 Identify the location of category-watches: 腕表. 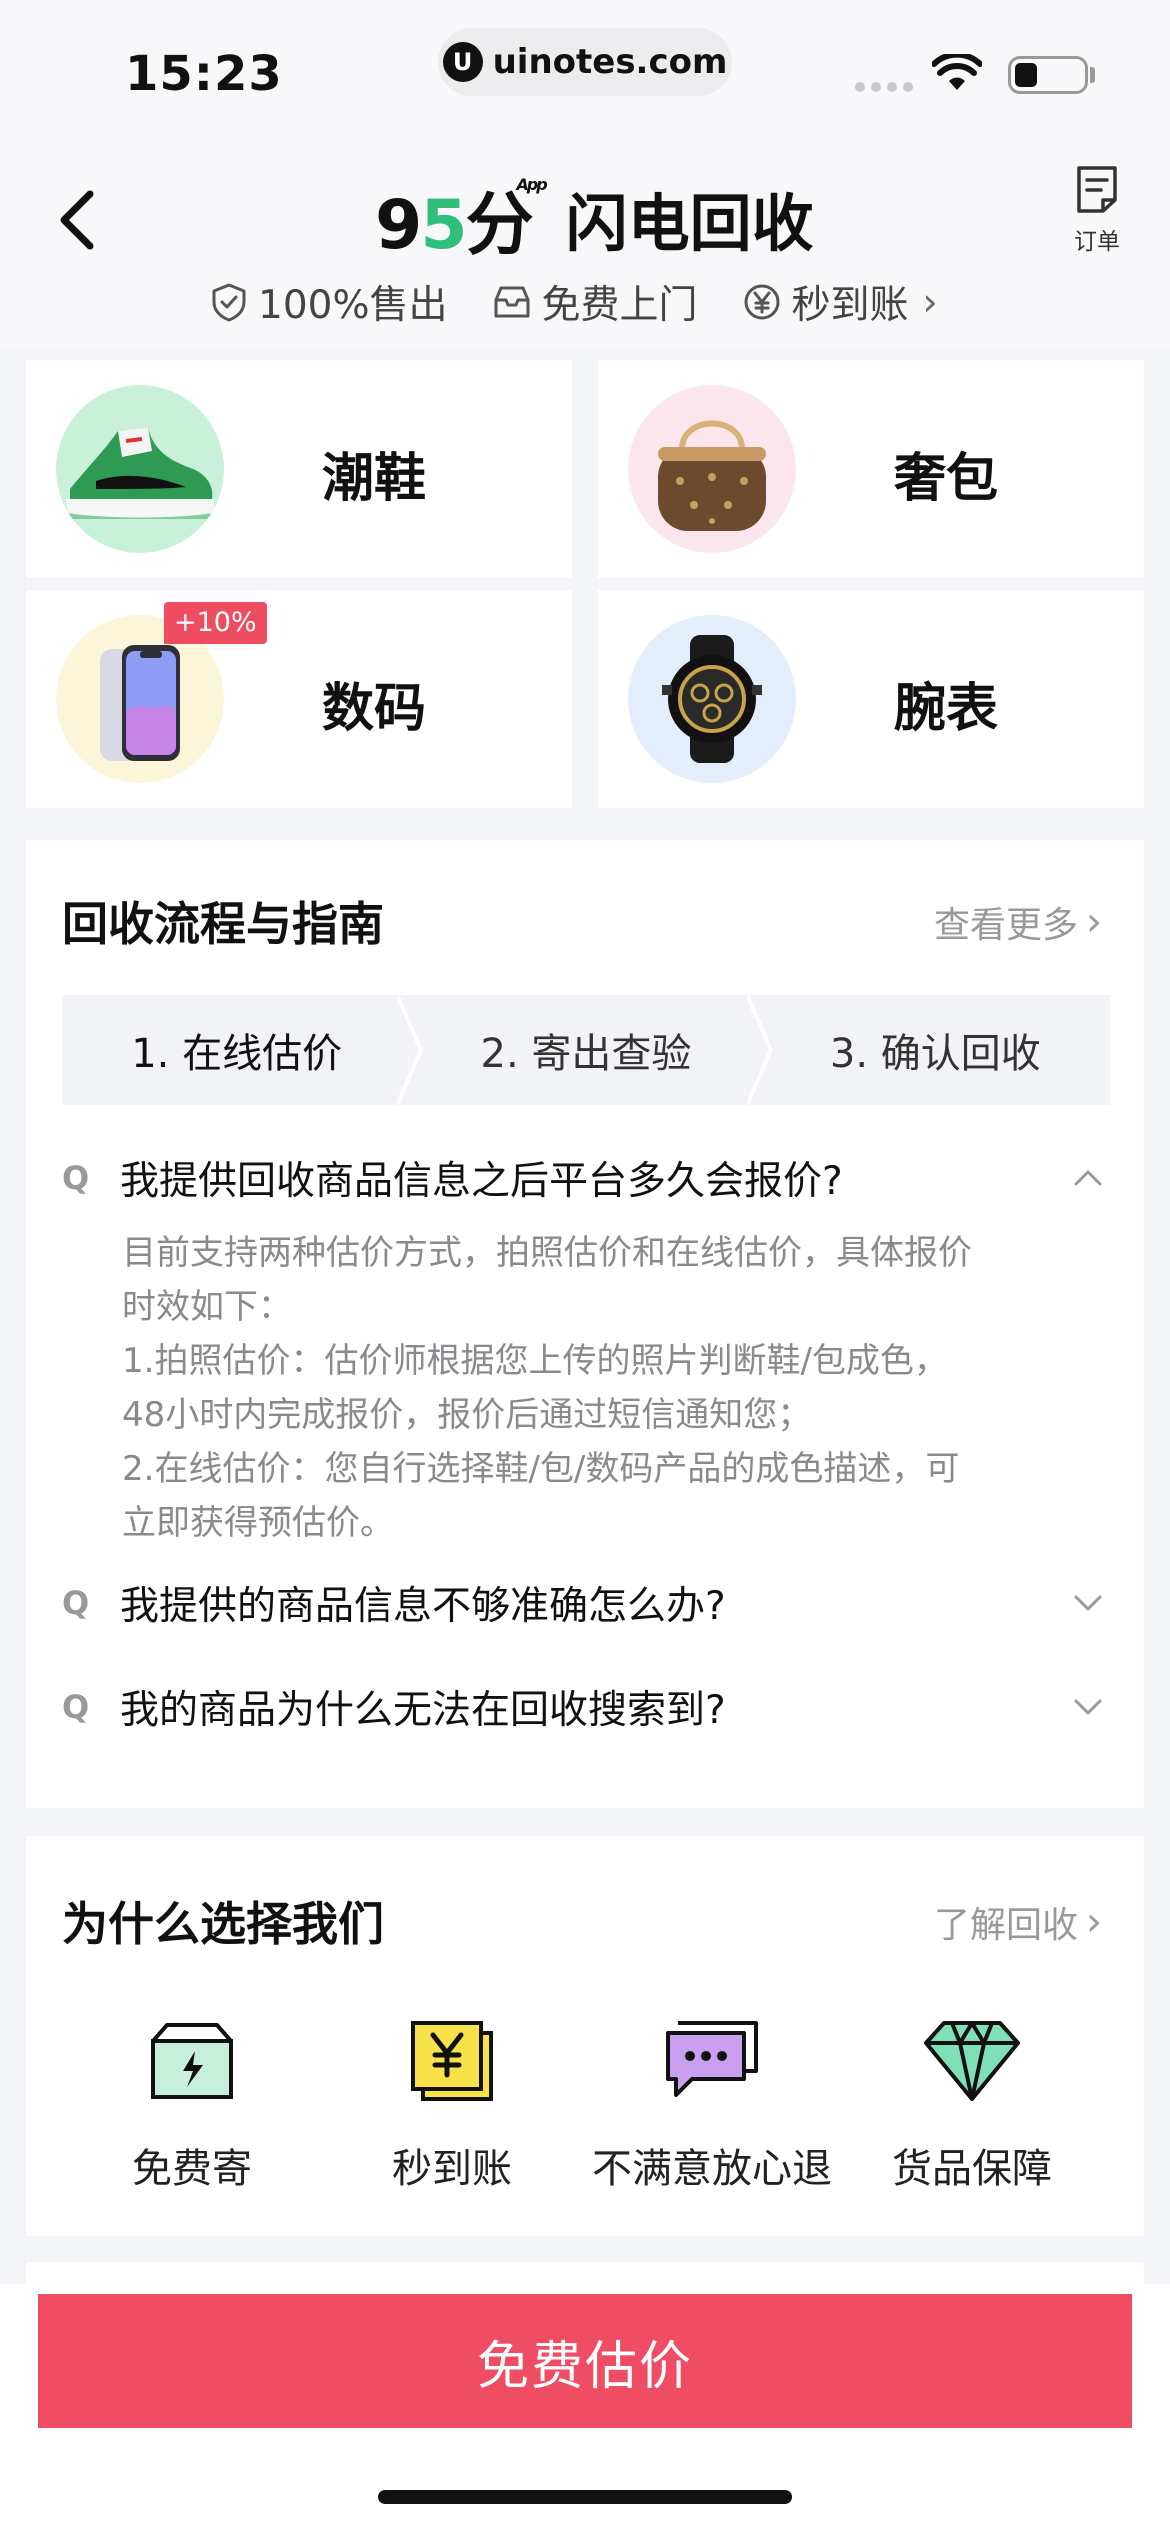
(871, 699).